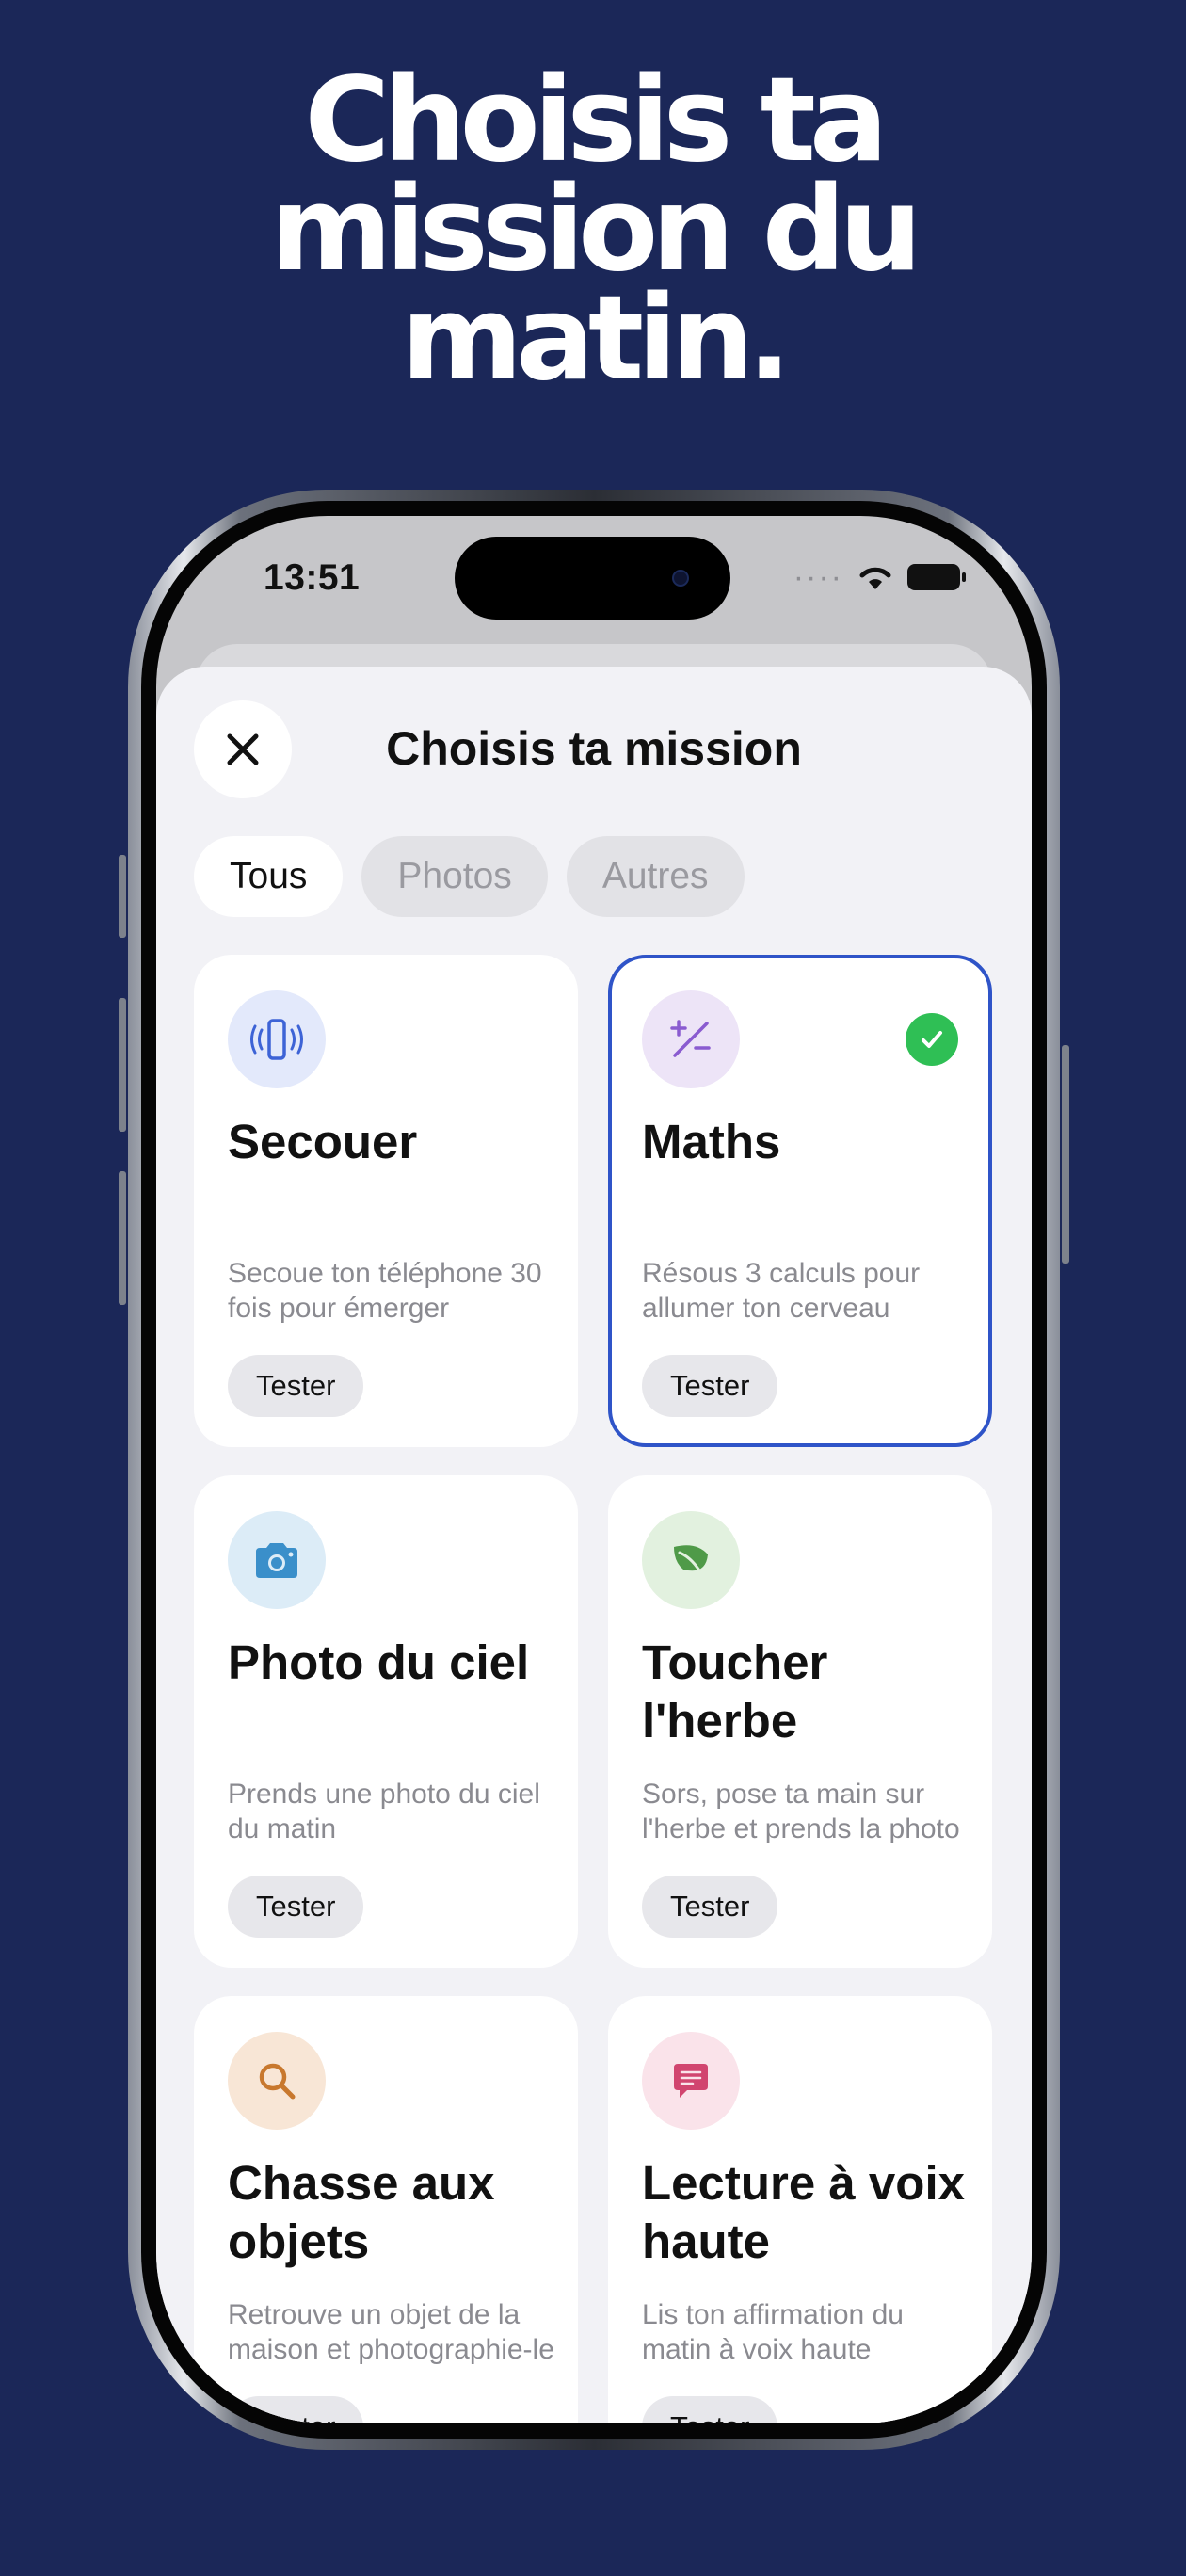  Describe the element at coordinates (594, 748) in the screenshot. I see `sheet-title: Choisis ta mission` at that location.